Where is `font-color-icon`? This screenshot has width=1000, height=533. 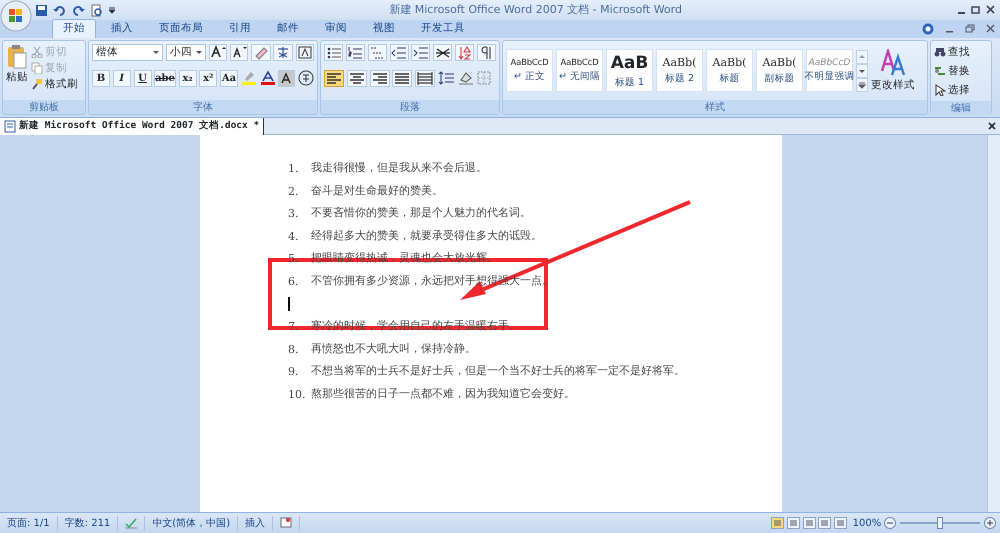 font-color-icon is located at coordinates (268, 78).